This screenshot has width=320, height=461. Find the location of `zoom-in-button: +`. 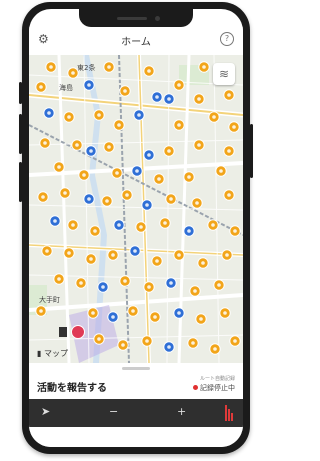

zoom-in-button: + is located at coordinates (181, 411).